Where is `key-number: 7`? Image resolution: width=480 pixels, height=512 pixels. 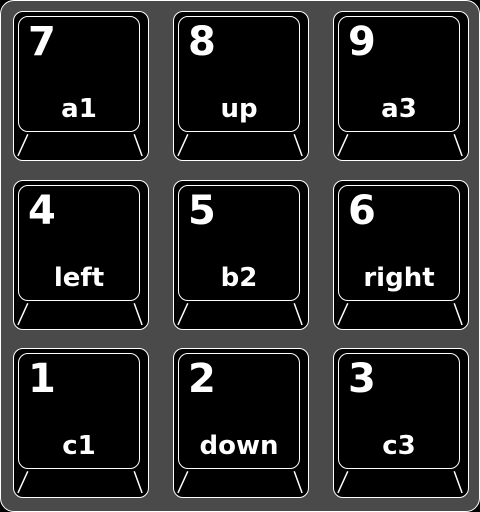
key-number: 7 is located at coordinates (42, 42).